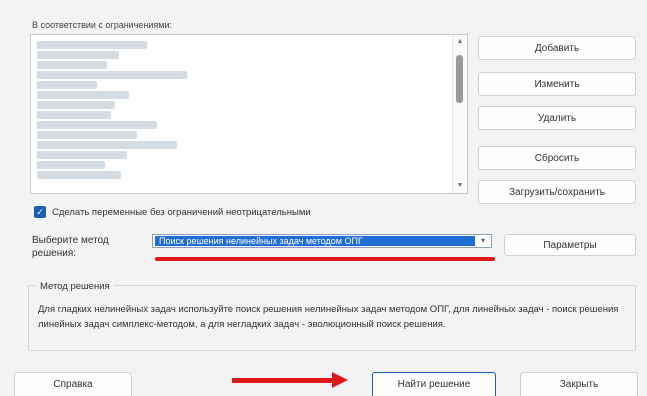 This screenshot has height=396, width=647. Describe the element at coordinates (579, 384) in the screenshot. I see `close-button: Закрыть` at that location.